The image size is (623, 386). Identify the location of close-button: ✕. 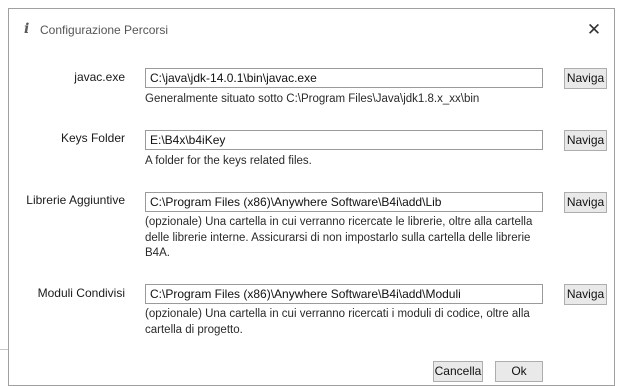
(594, 30).